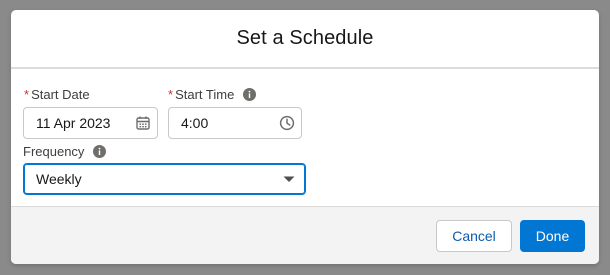  I want to click on cancel-button: Cancel, so click(474, 236).